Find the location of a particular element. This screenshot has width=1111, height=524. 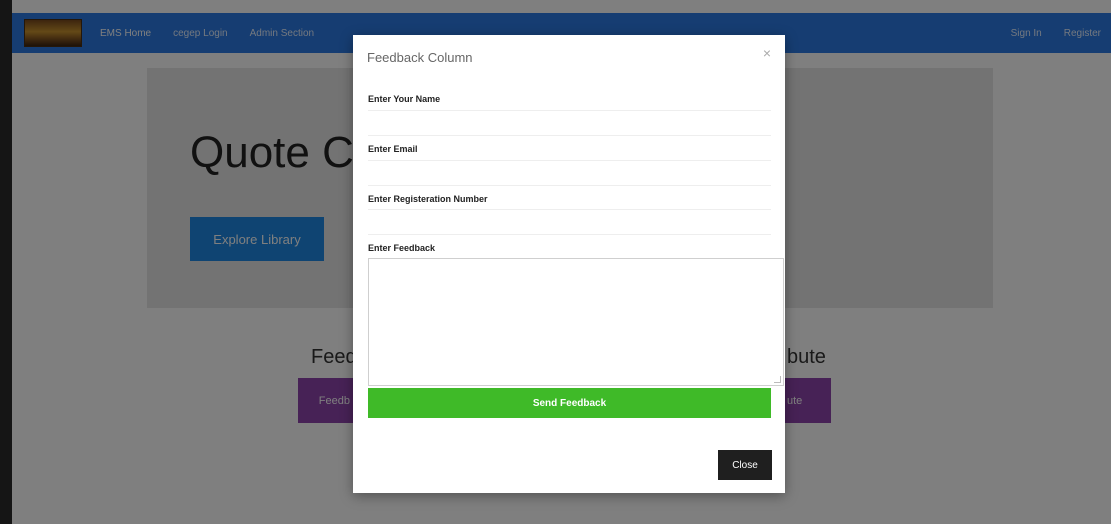

registration-label: Enter Registeration Number is located at coordinates (428, 199).